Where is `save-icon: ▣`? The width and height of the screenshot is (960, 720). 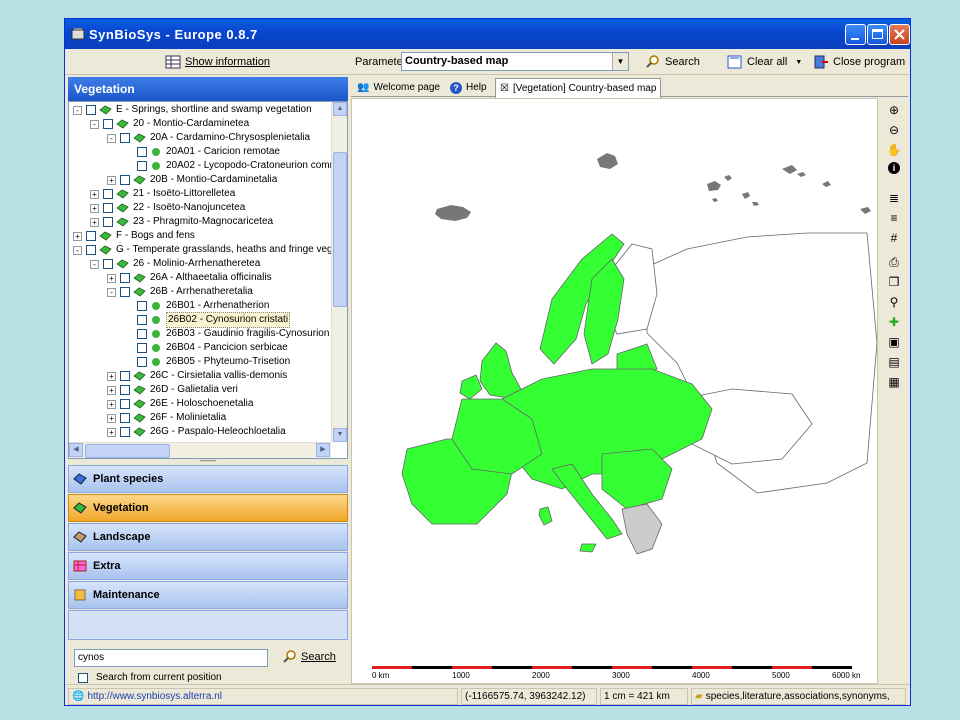 save-icon: ▣ is located at coordinates (894, 342).